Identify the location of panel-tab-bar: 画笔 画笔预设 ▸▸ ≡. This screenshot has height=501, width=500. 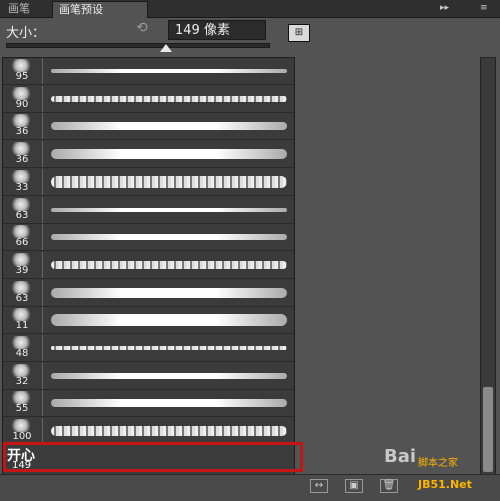
(250, 9).